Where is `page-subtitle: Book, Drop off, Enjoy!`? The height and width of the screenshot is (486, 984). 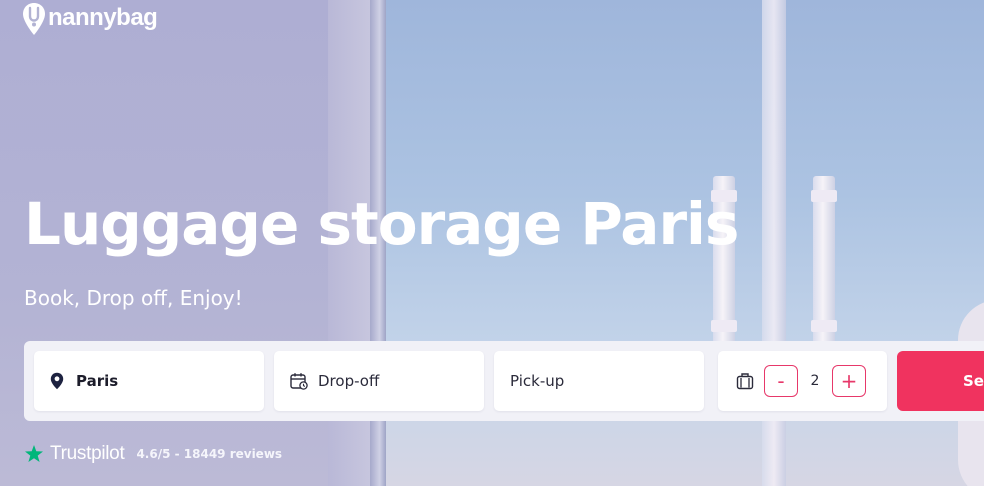 page-subtitle: Book, Drop off, Enjoy! is located at coordinates (133, 298).